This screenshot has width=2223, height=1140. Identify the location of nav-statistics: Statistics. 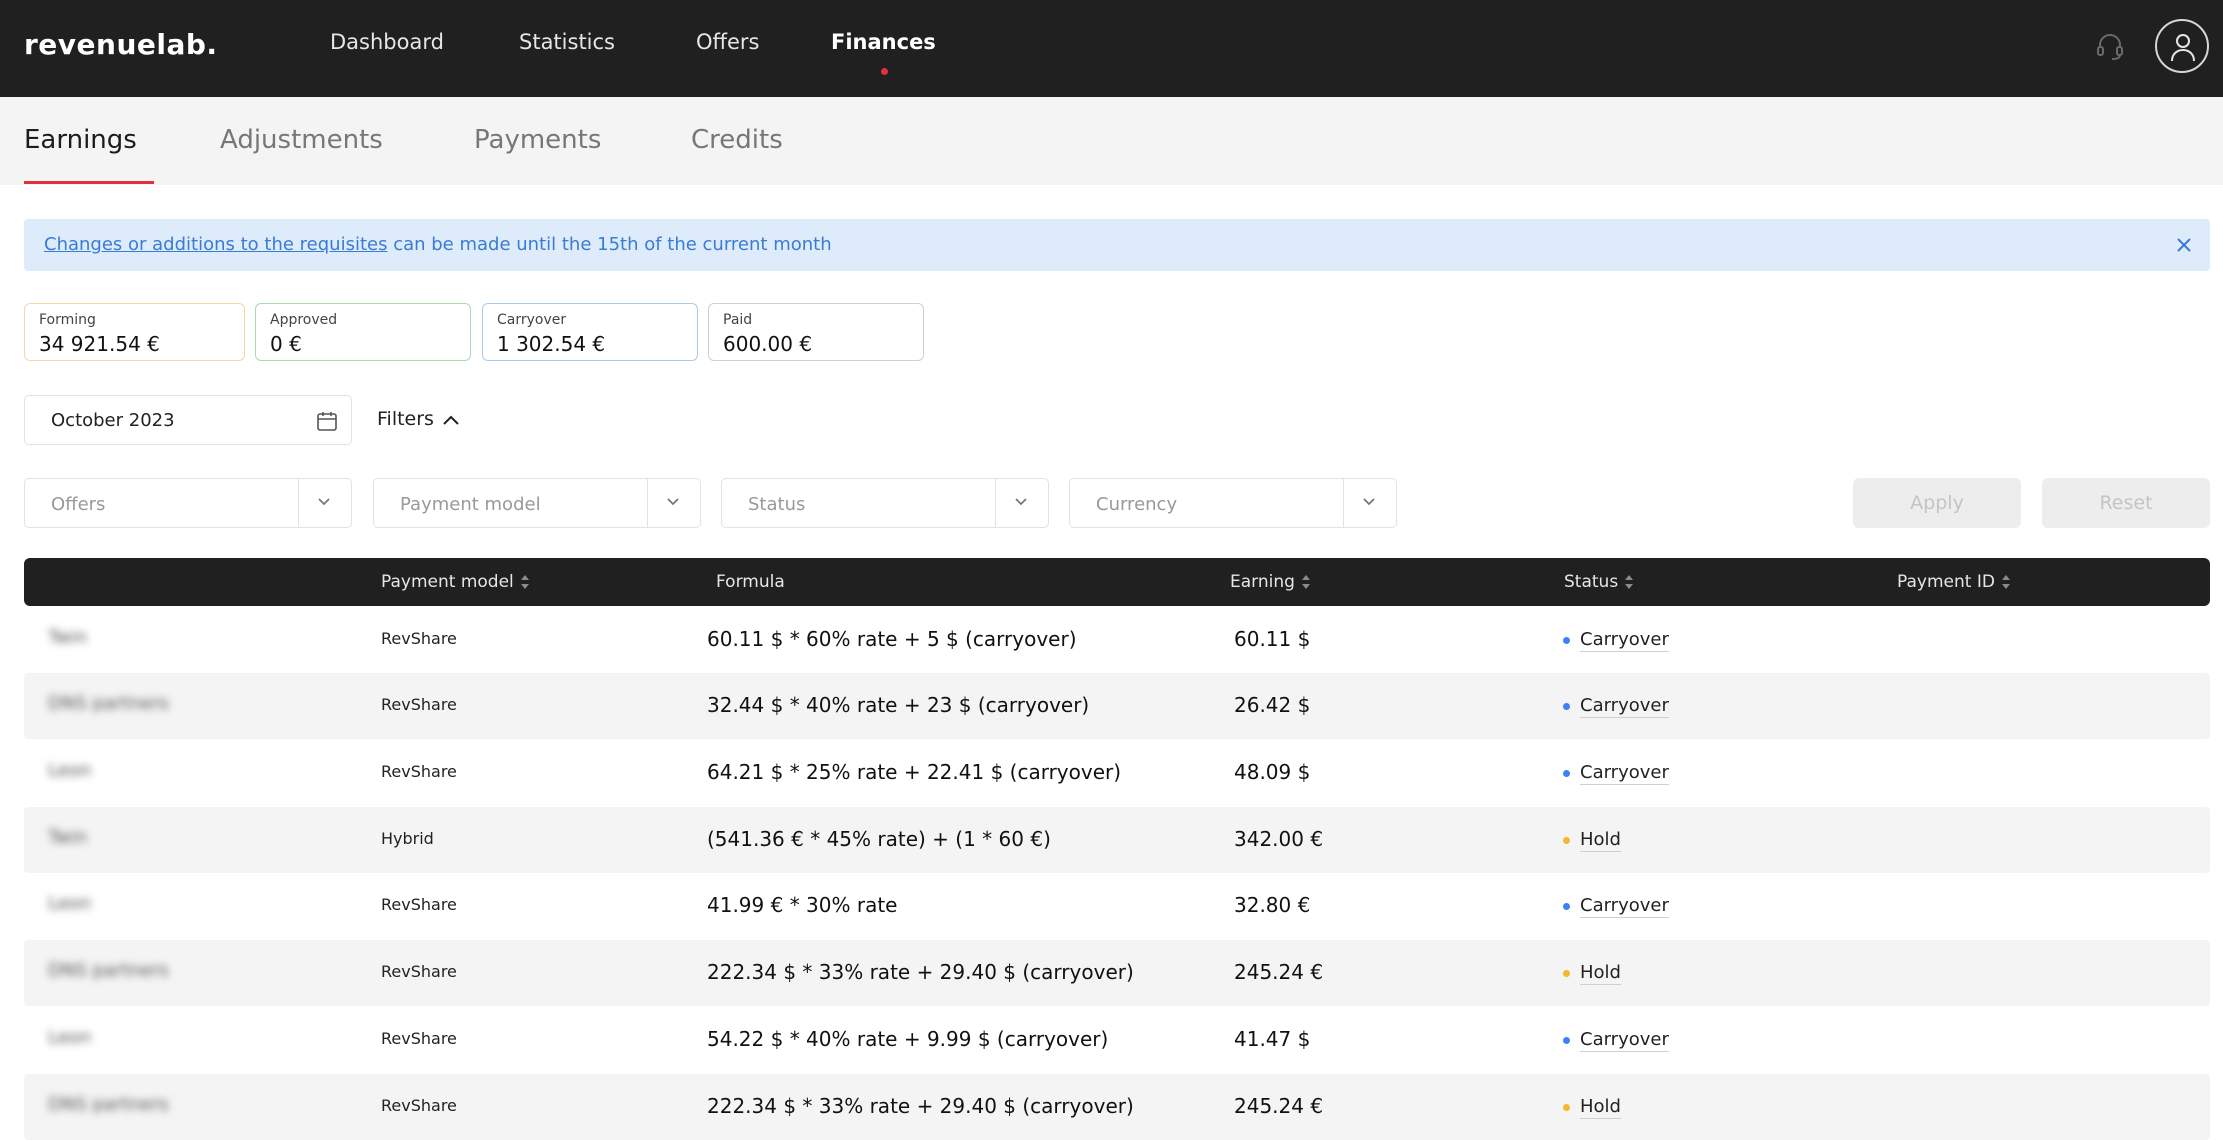
(567, 42).